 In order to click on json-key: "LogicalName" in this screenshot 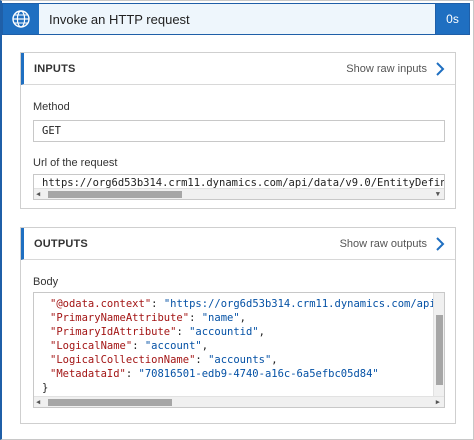, I will do `click(91, 346)`.